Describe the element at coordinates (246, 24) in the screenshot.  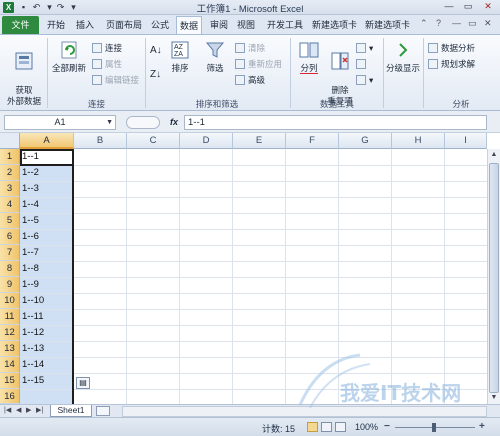
I see `tab-view: 视图` at that location.